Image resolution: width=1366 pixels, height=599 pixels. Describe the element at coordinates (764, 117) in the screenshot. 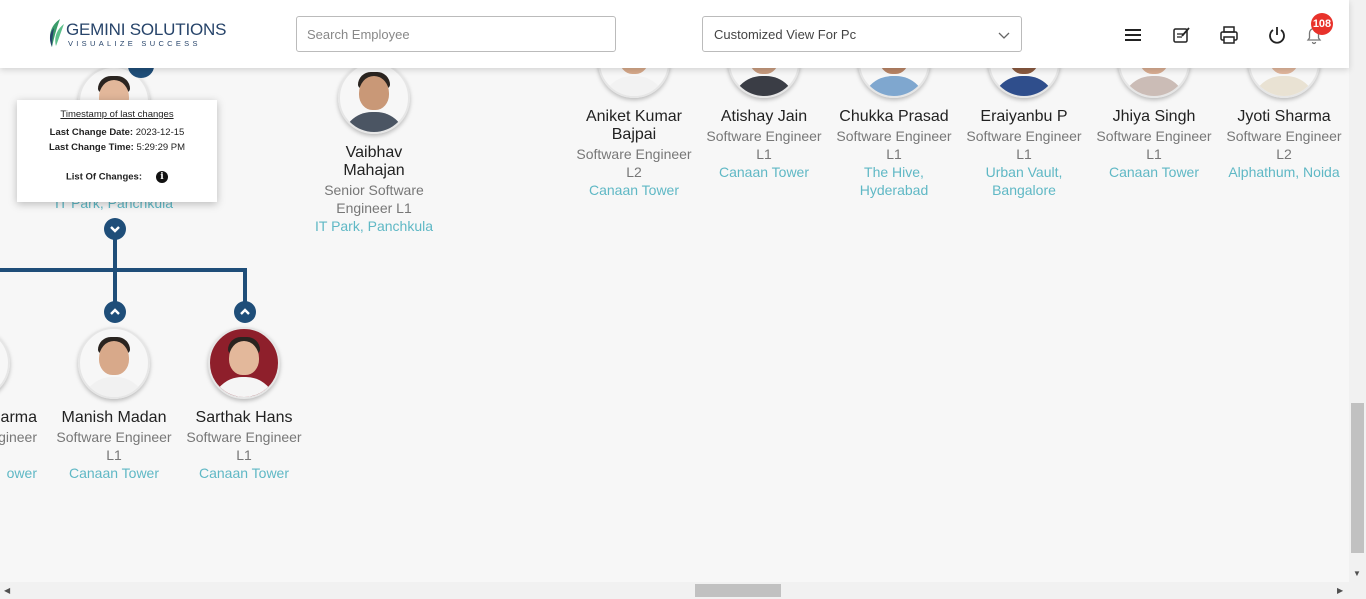

I see `employee-name: Atishay Jain` at that location.